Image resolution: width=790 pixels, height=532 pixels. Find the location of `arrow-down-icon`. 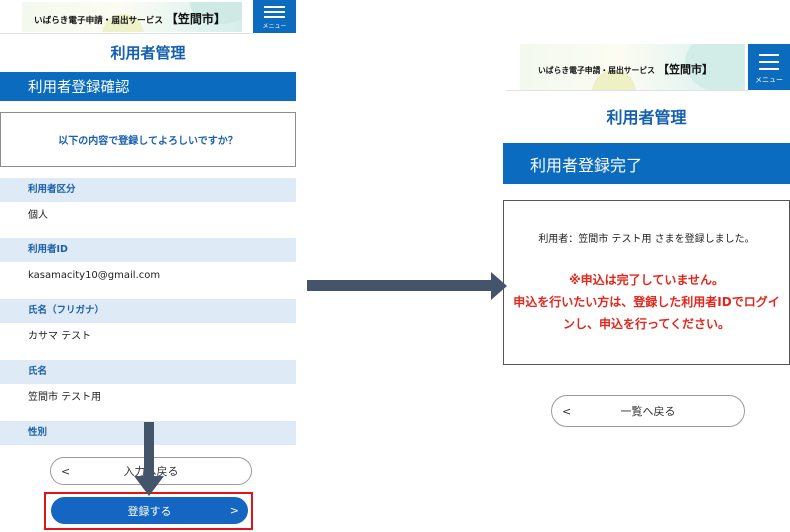

arrow-down-icon is located at coordinates (149, 459).